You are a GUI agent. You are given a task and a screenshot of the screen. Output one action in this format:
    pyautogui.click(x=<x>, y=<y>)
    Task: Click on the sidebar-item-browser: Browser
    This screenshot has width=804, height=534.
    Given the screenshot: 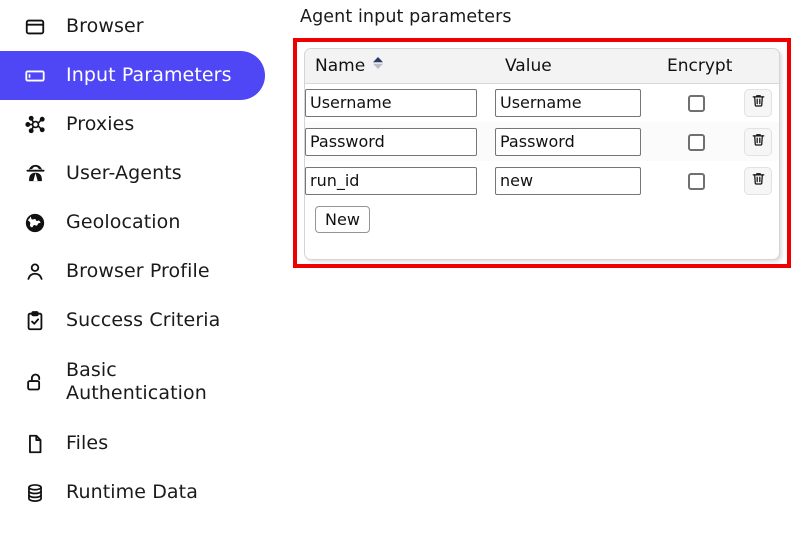 What is the action you would take?
    pyautogui.click(x=132, y=26)
    